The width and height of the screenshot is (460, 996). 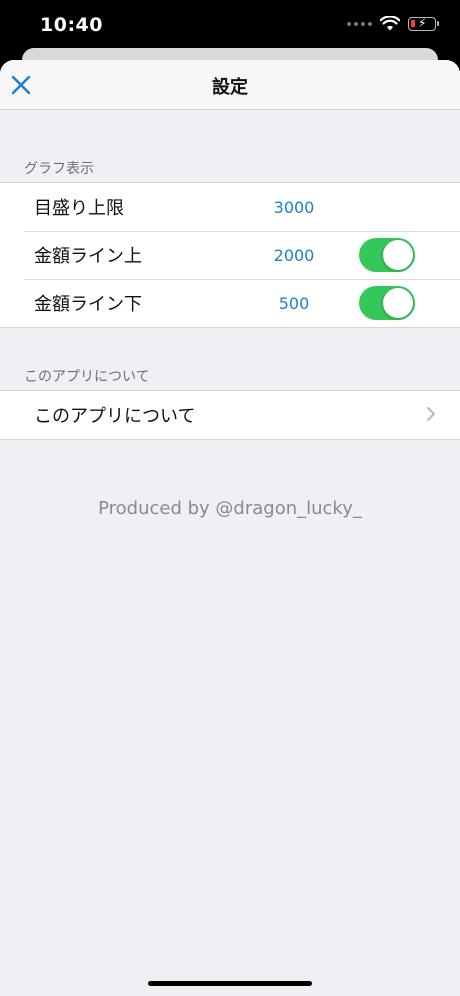 I want to click on section-header-graph: グラフ表示, so click(x=59, y=169).